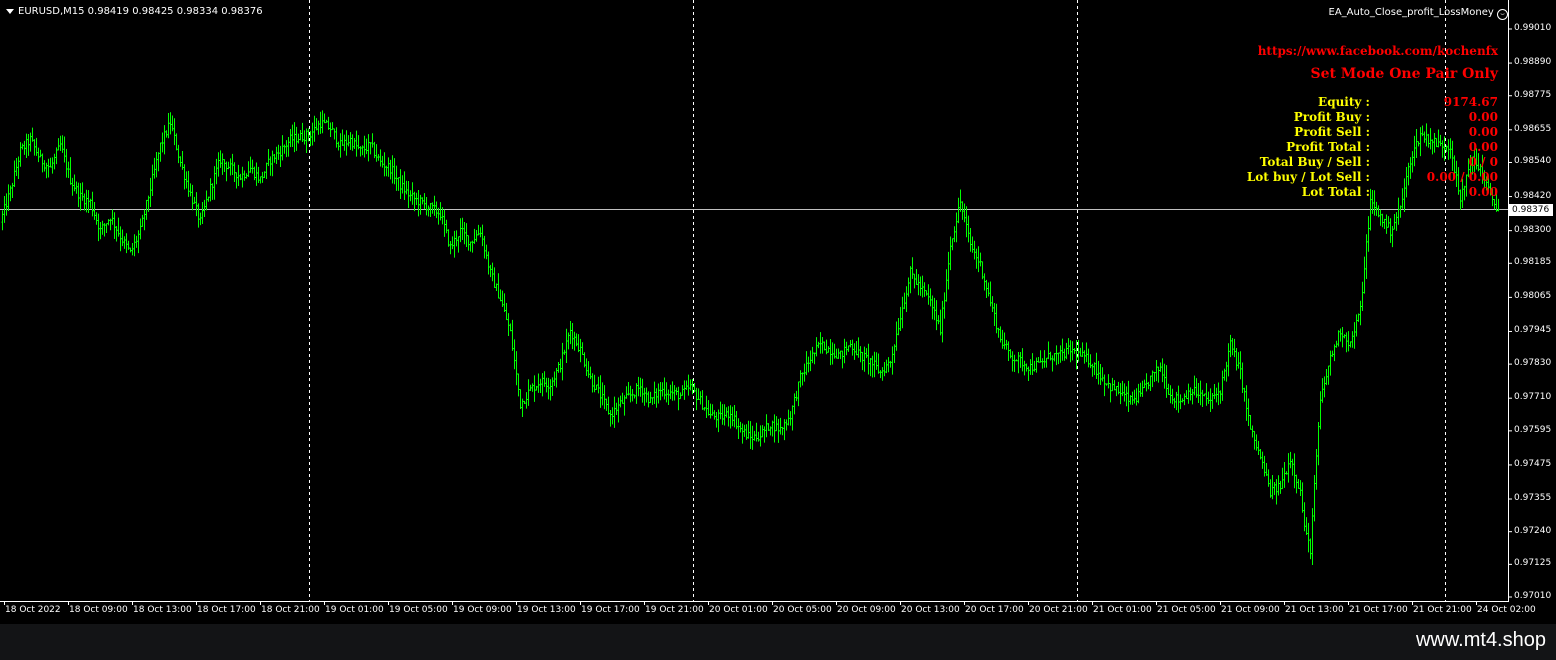 The height and width of the screenshot is (660, 1556). What do you see at coordinates (1533, 229) in the screenshot?
I see `price-label: 0.98300` at bounding box center [1533, 229].